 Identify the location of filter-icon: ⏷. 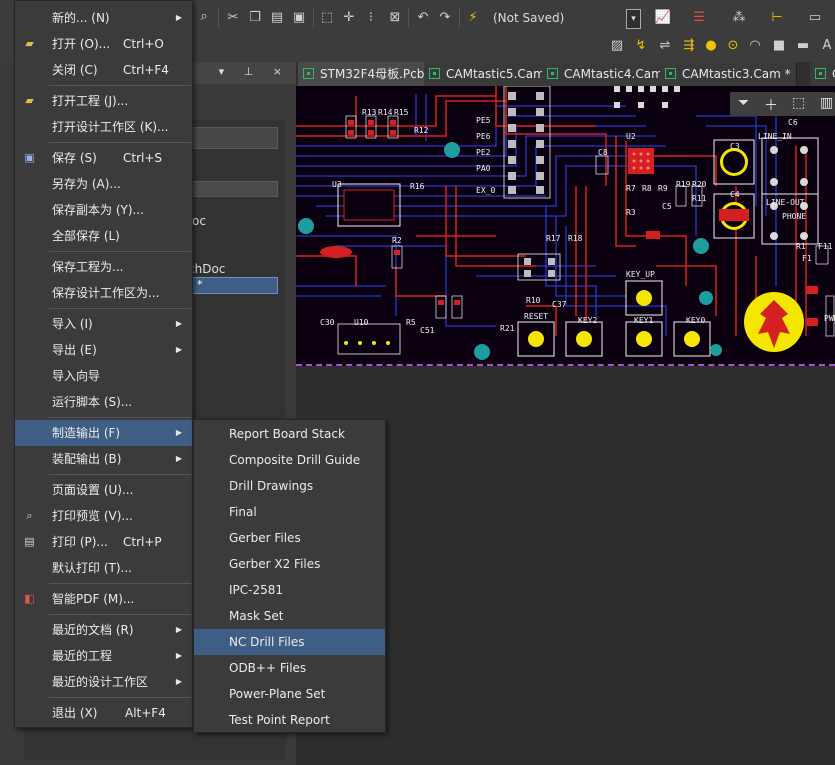
(743, 103).